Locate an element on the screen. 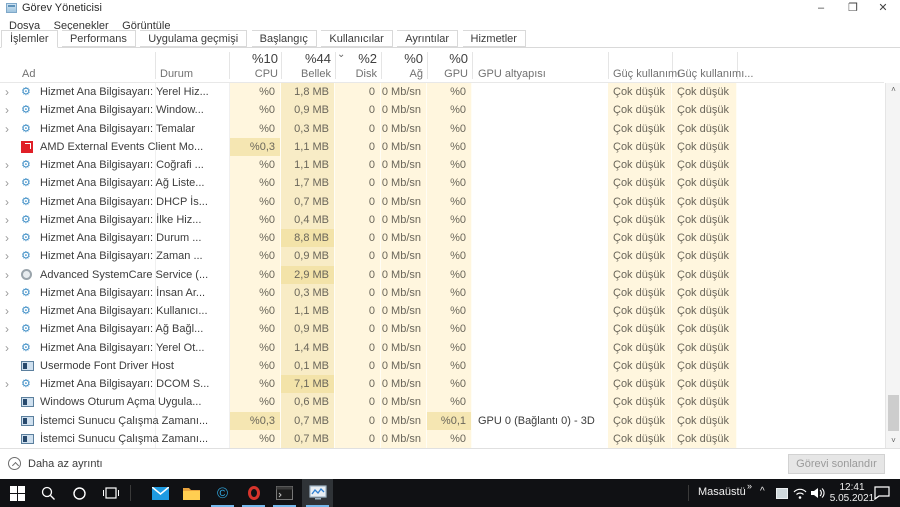 This screenshot has height=507, width=900. volume-tray-button is located at coordinates (818, 493).